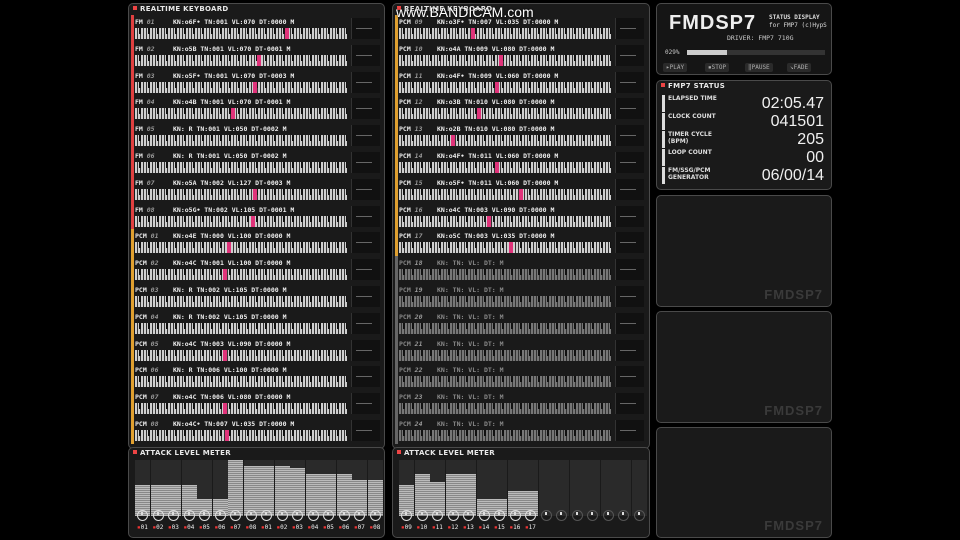  I want to click on meter-slot, so click(608, 488).